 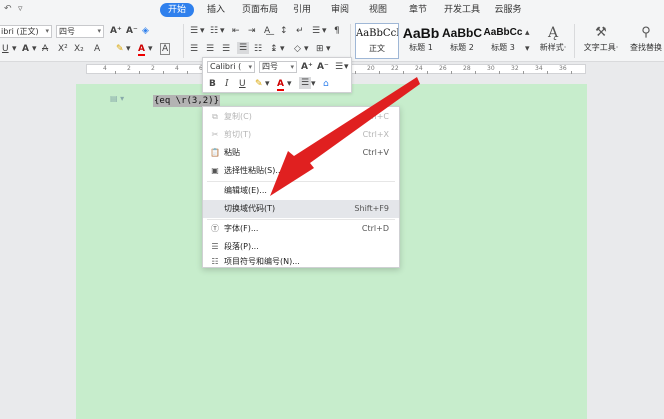 I want to click on new-style-icon: Ą, so click(x=553, y=33).